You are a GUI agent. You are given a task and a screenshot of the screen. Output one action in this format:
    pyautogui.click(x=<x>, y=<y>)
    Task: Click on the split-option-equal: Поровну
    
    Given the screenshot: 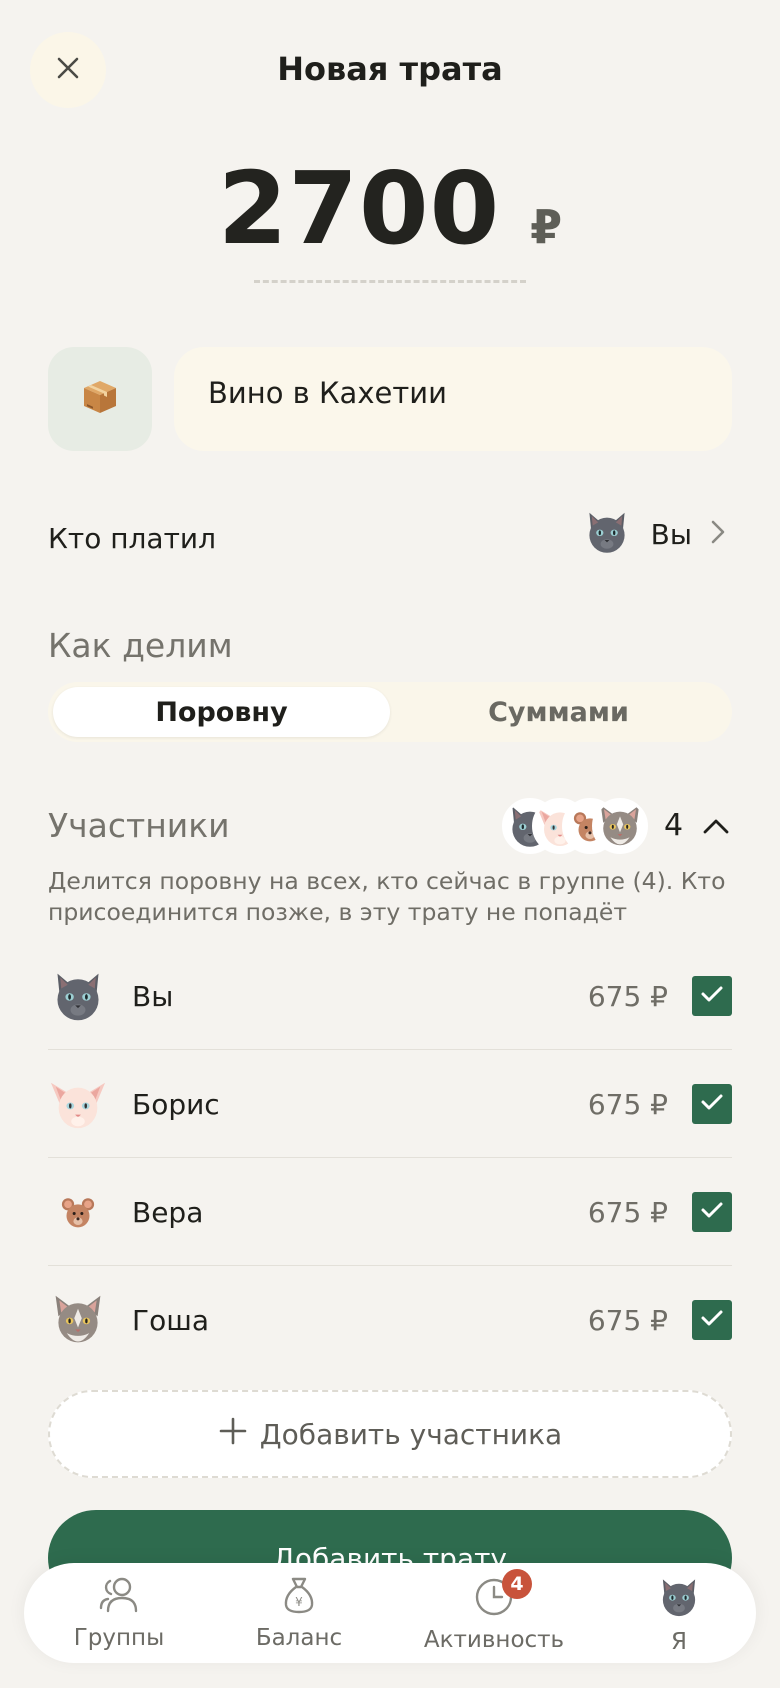 What is the action you would take?
    pyautogui.click(x=221, y=712)
    